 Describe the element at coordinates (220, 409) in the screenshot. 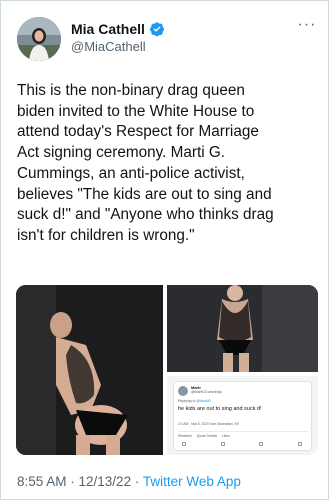

I see `quoted-text: he kids are out to sing and suck d!` at that location.